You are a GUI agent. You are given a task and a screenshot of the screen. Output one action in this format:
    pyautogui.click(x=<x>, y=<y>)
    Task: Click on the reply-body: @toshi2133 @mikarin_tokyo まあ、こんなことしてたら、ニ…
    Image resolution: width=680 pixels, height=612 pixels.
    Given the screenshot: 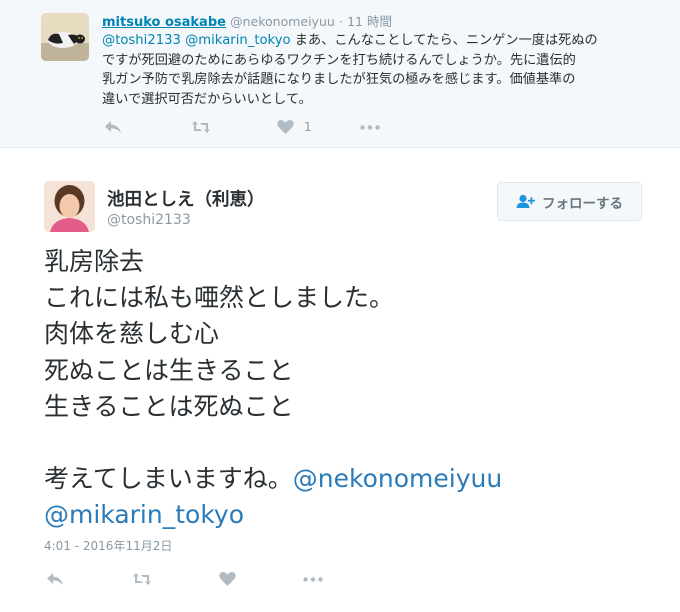 What is the action you would take?
    pyautogui.click(x=385, y=70)
    